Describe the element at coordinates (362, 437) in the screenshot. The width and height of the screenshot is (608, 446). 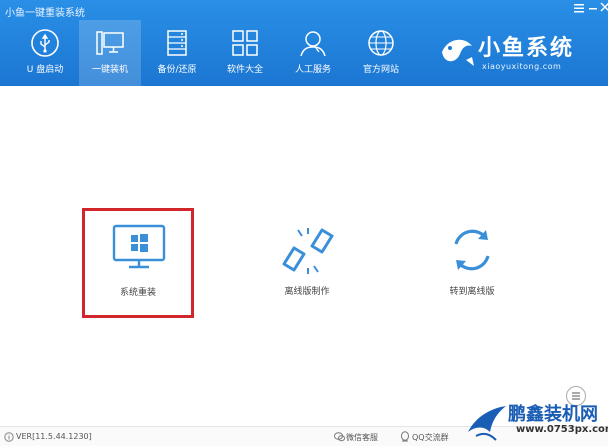
I see `wechat-support-link: 微信客服` at that location.